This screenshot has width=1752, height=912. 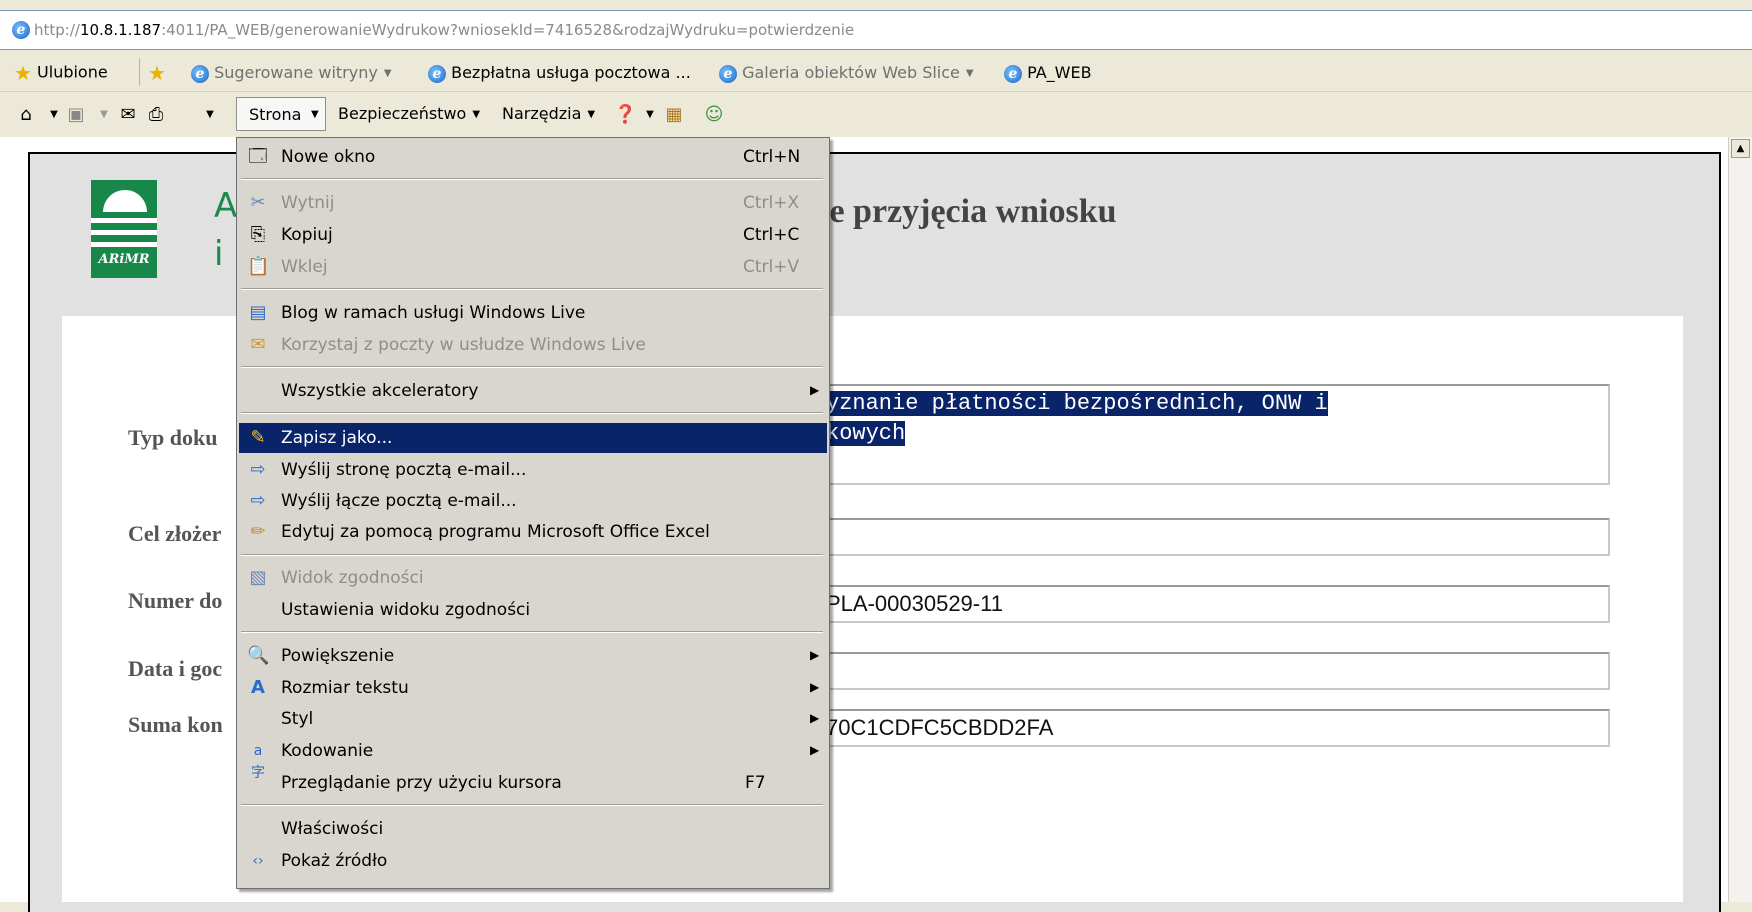 What do you see at coordinates (328, 157) in the screenshot?
I see `menu-item-label: Nowe okno` at bounding box center [328, 157].